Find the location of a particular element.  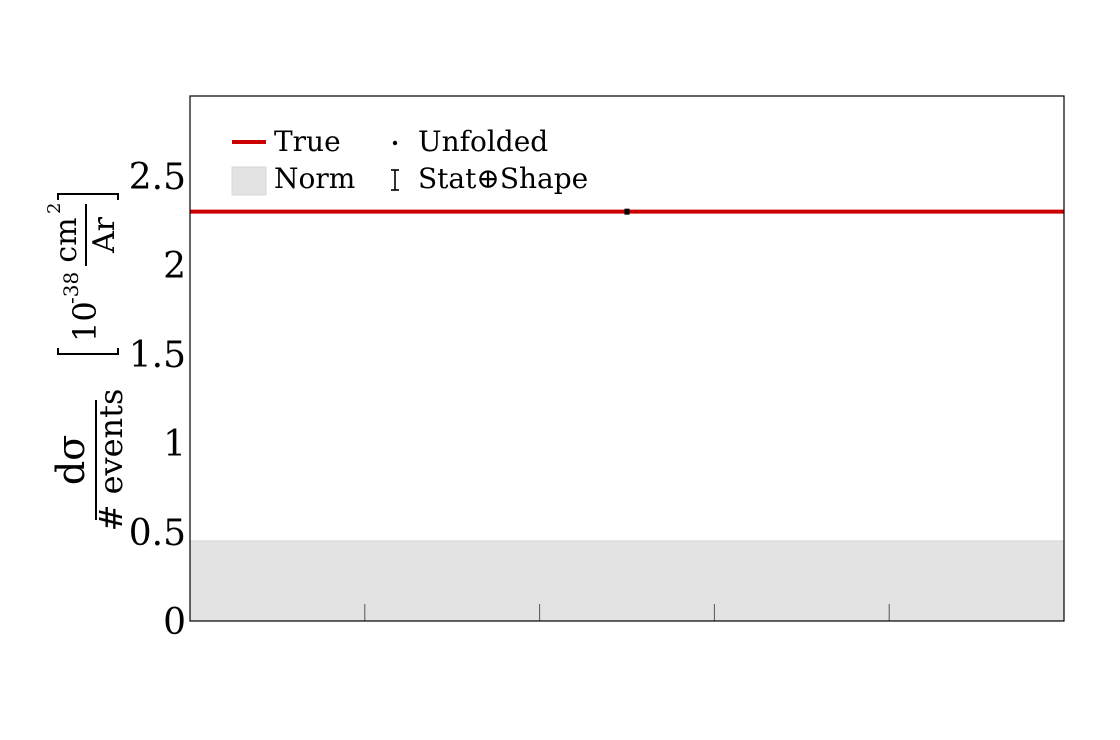

ylabel-unit-prefix: 10 is located at coordinates (85, 321).